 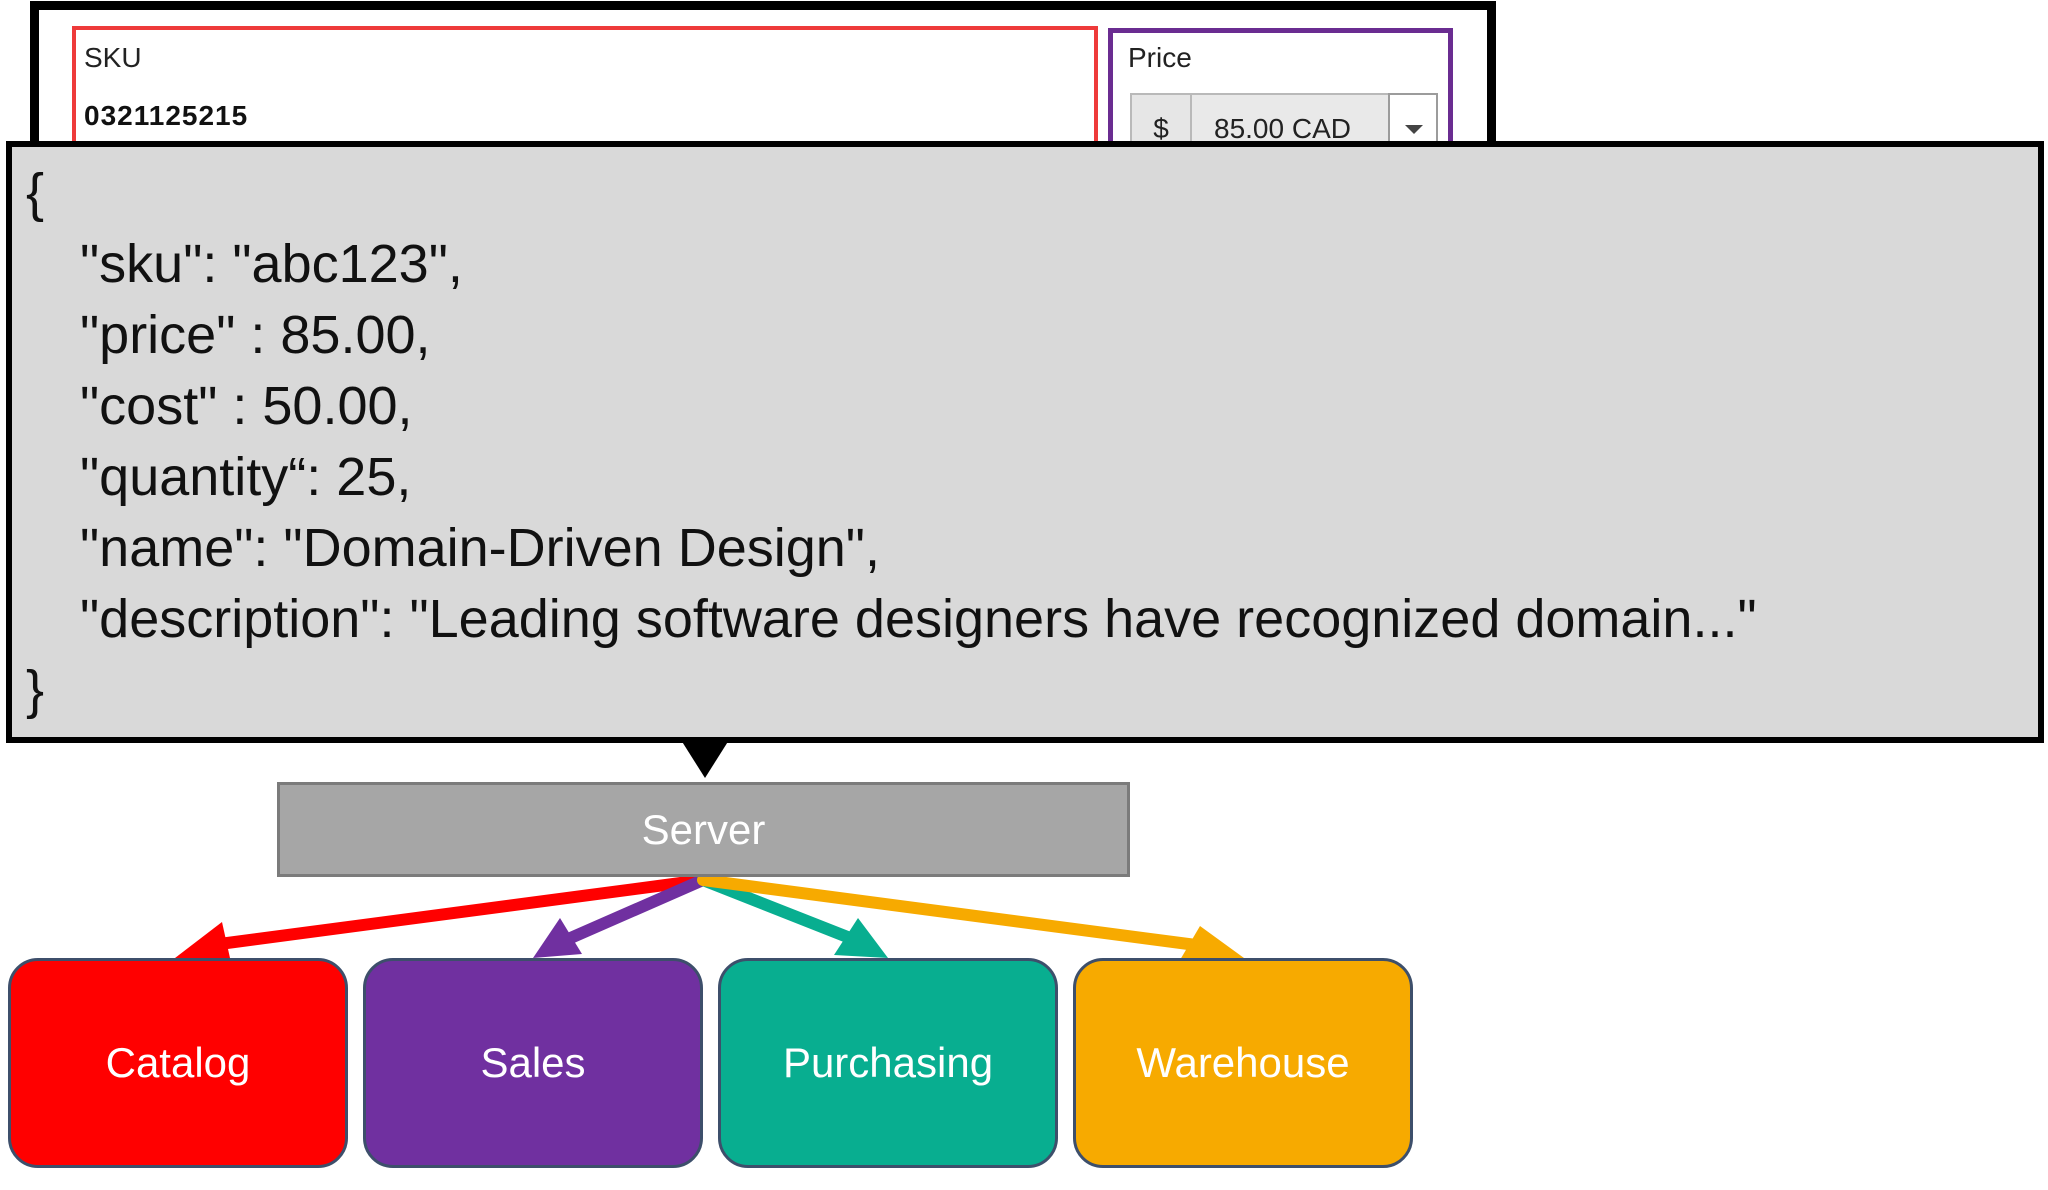 I want to click on json-line: "sku": "abc123",, so click(x=271, y=264).